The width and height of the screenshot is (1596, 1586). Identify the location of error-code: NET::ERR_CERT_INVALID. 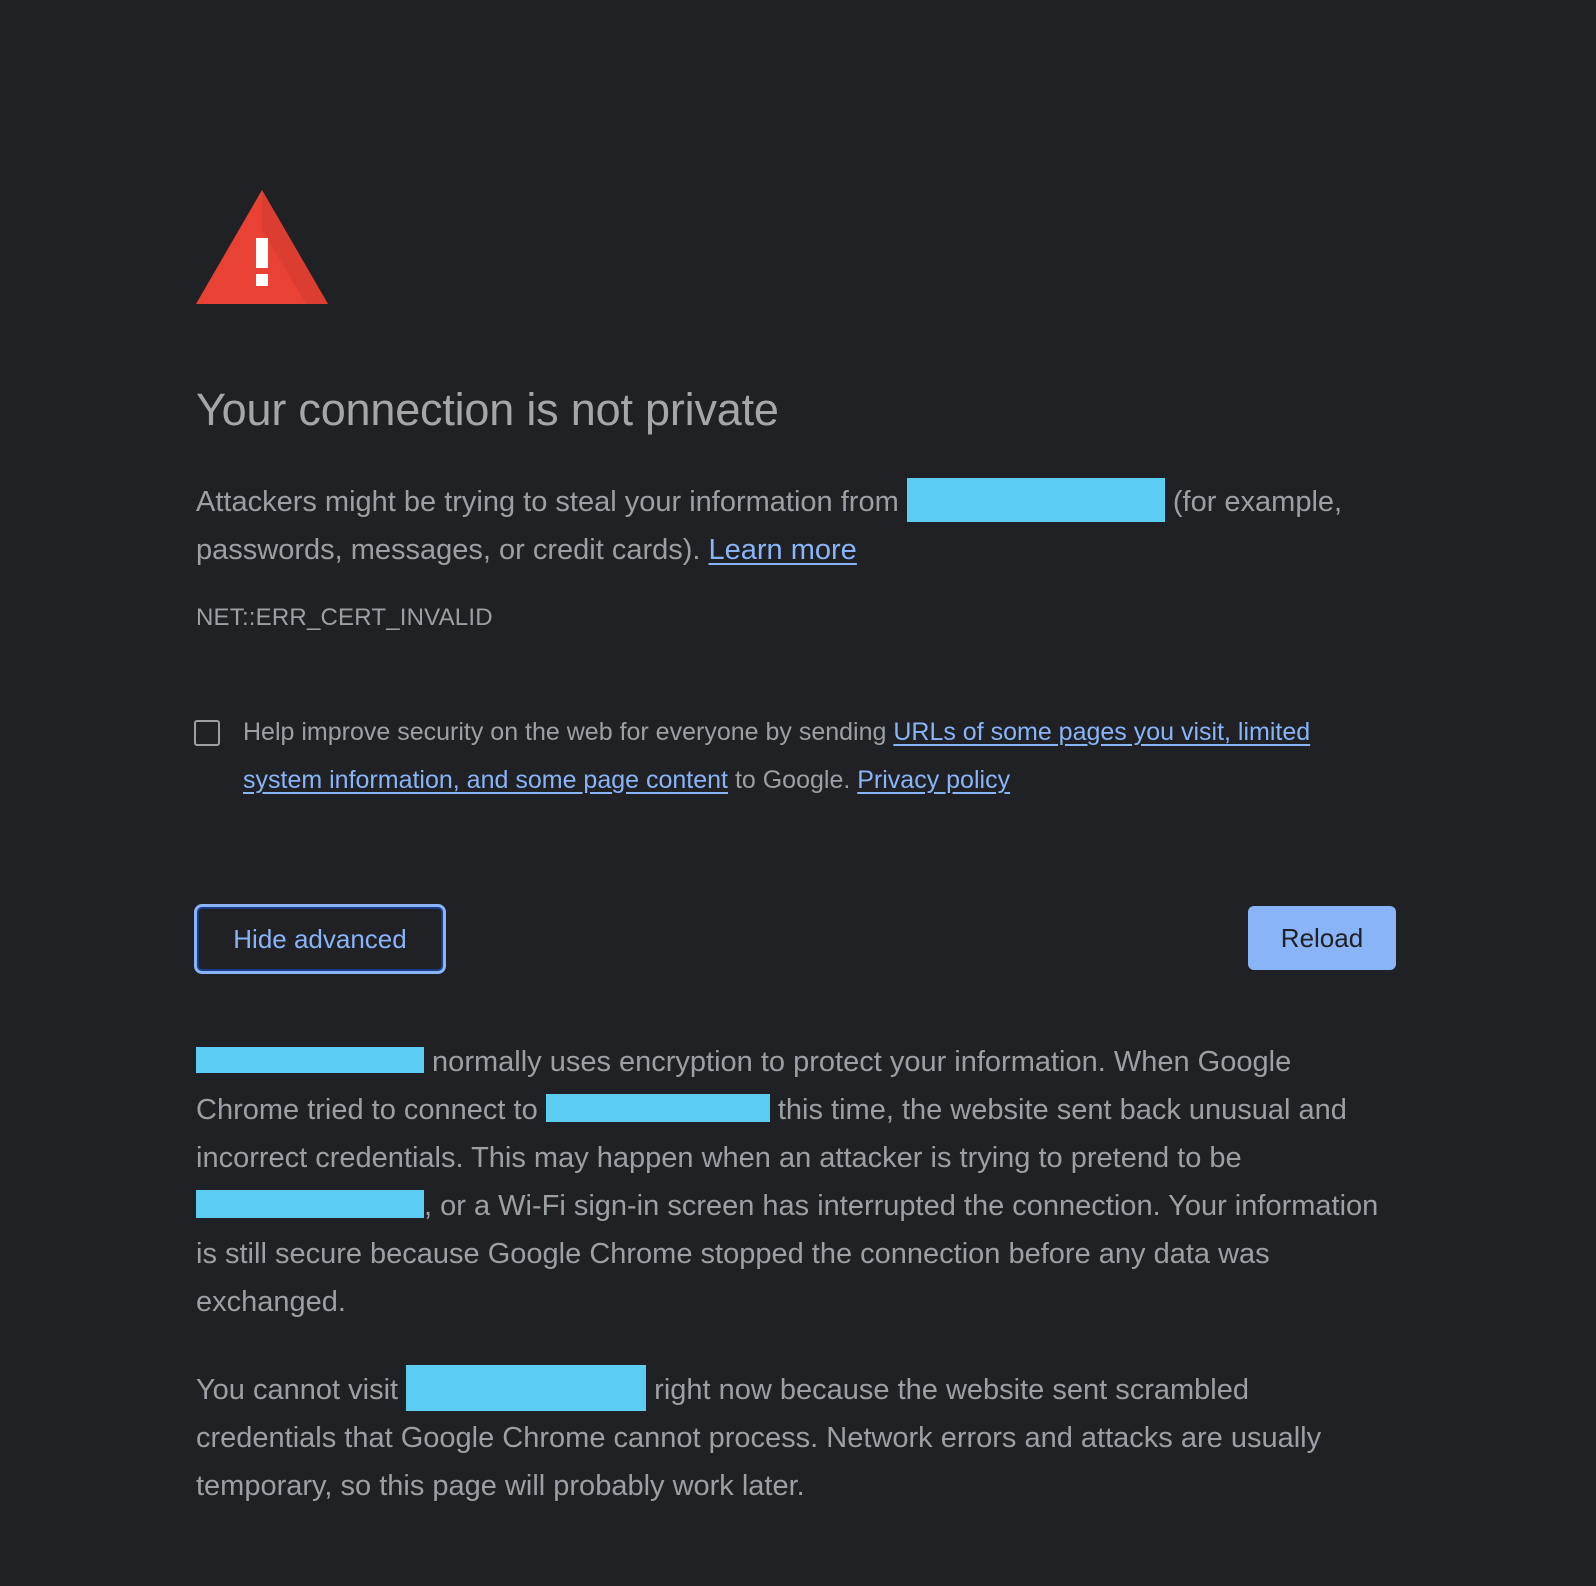
(344, 617).